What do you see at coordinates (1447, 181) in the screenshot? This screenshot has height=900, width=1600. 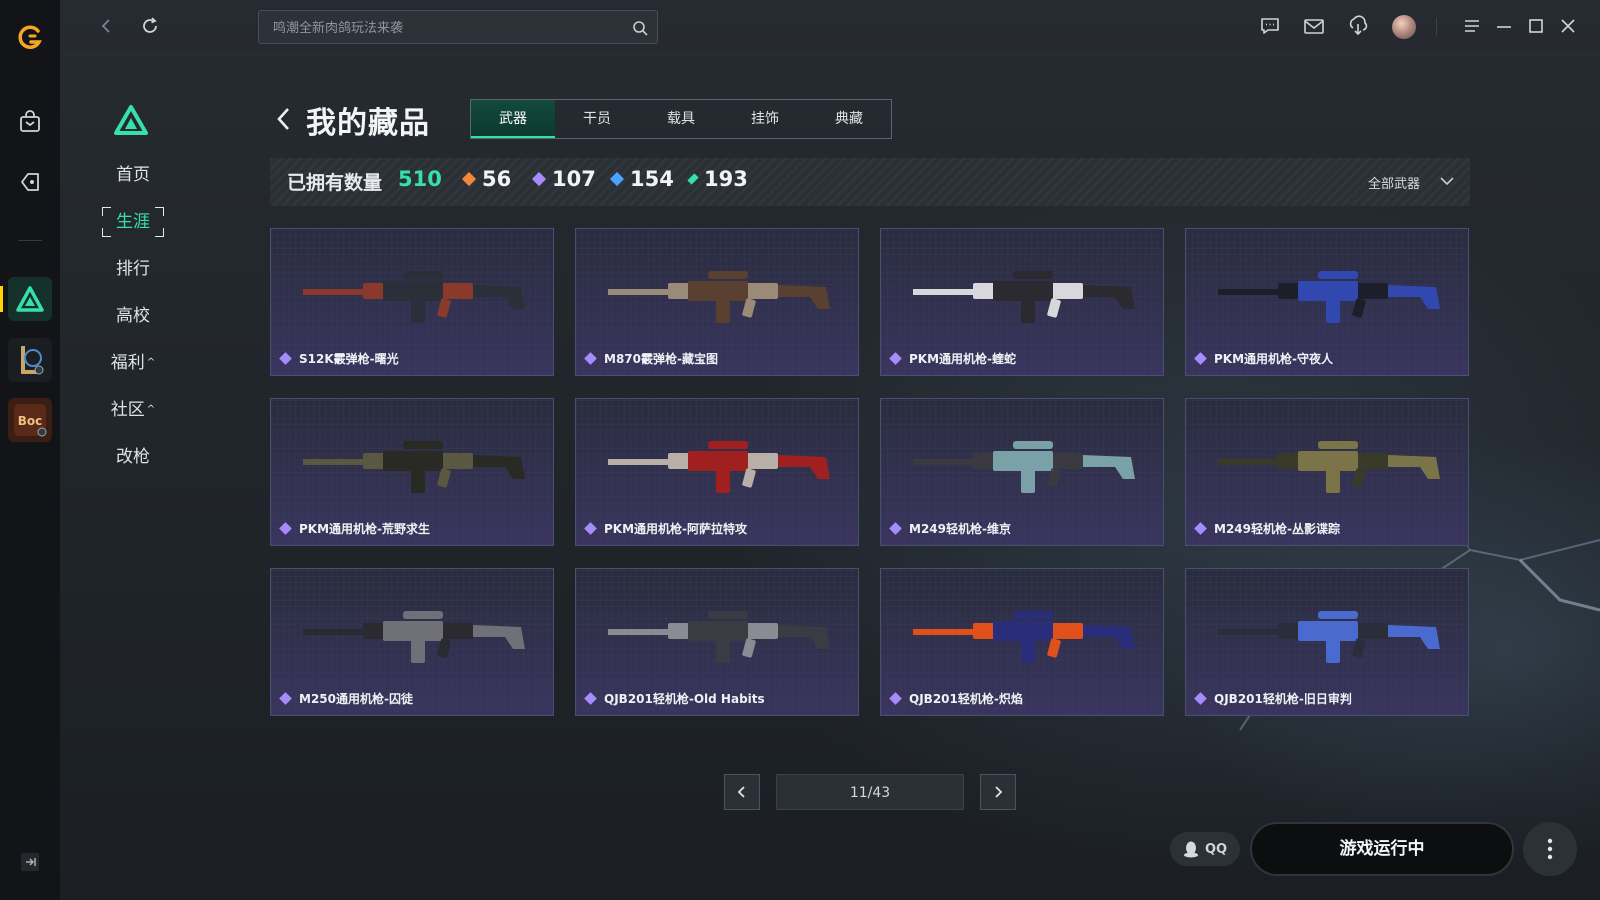 I see `chevron-down-icon` at bounding box center [1447, 181].